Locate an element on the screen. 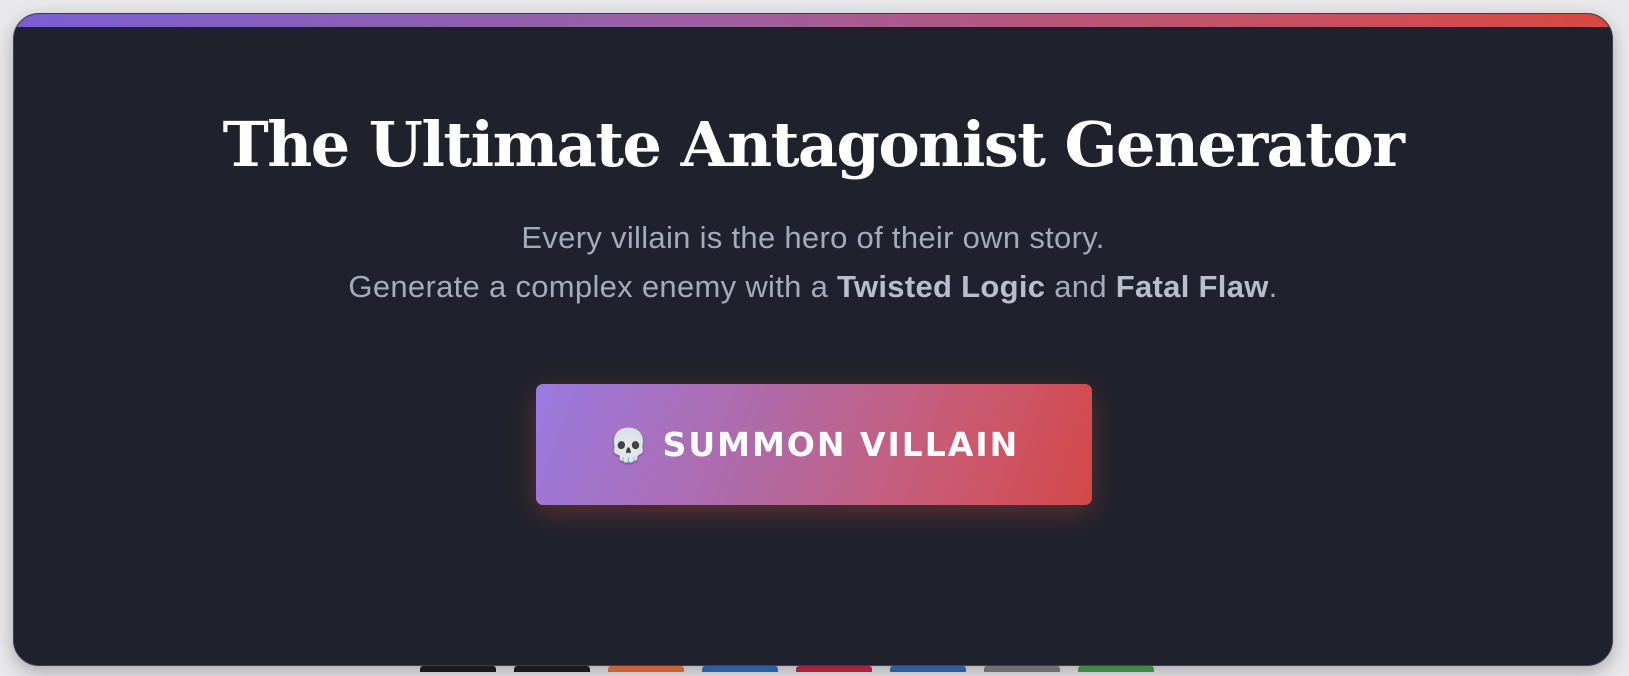 The width and height of the screenshot is (1629, 676). summon-villain-label: SUMMON VILLAIN is located at coordinates (841, 444).